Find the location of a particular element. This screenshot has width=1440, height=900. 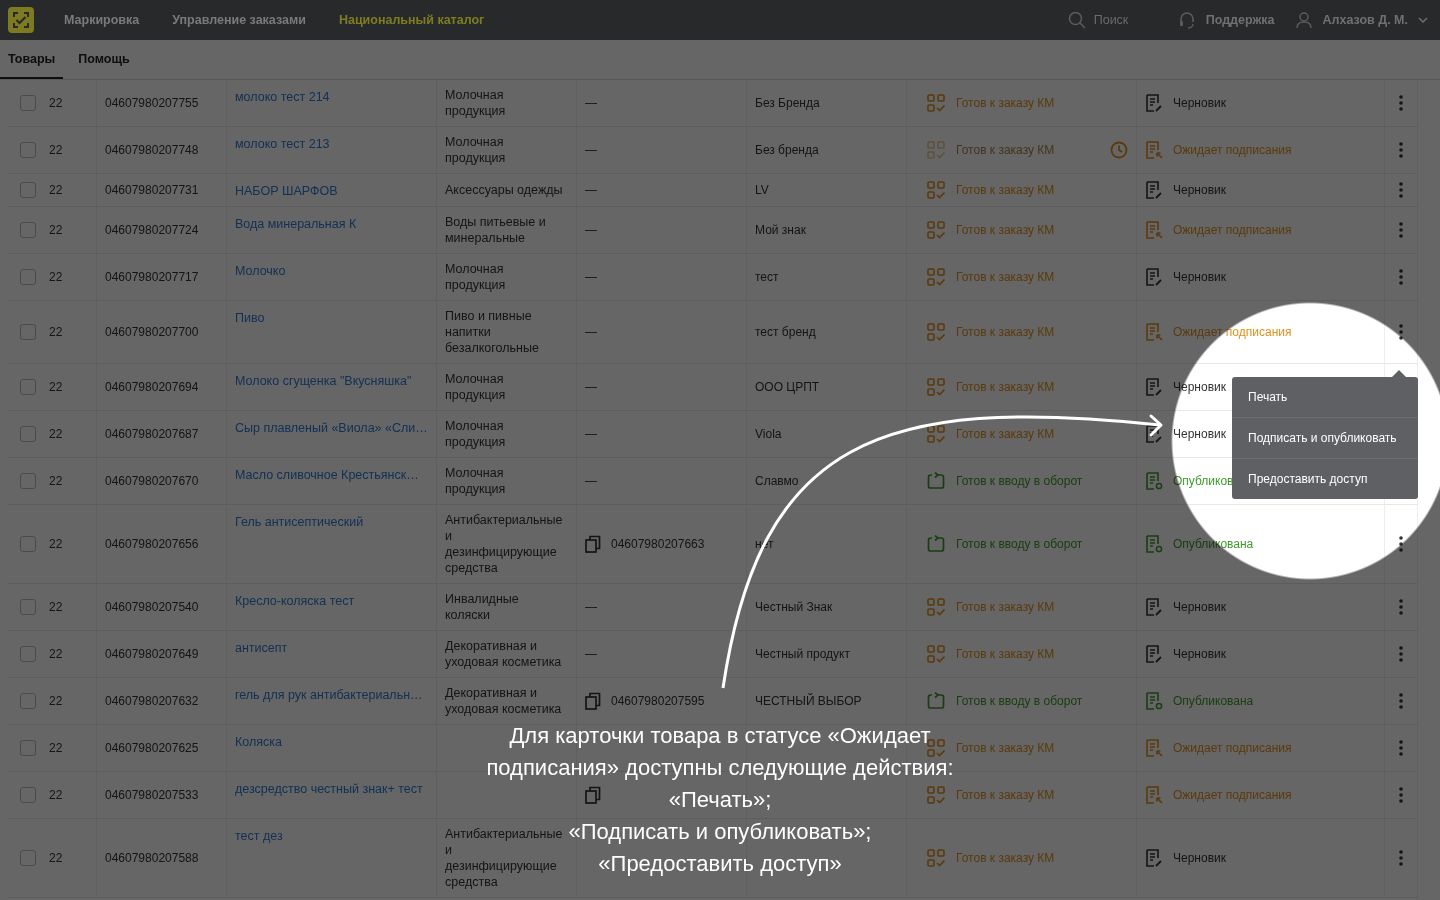

product-link: Молочко is located at coordinates (260, 270).